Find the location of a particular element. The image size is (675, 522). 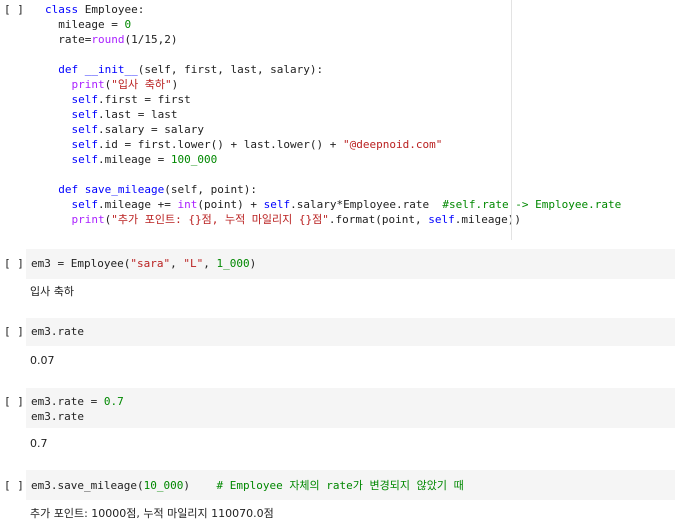

cell-output: 0.7 is located at coordinates (39, 443).